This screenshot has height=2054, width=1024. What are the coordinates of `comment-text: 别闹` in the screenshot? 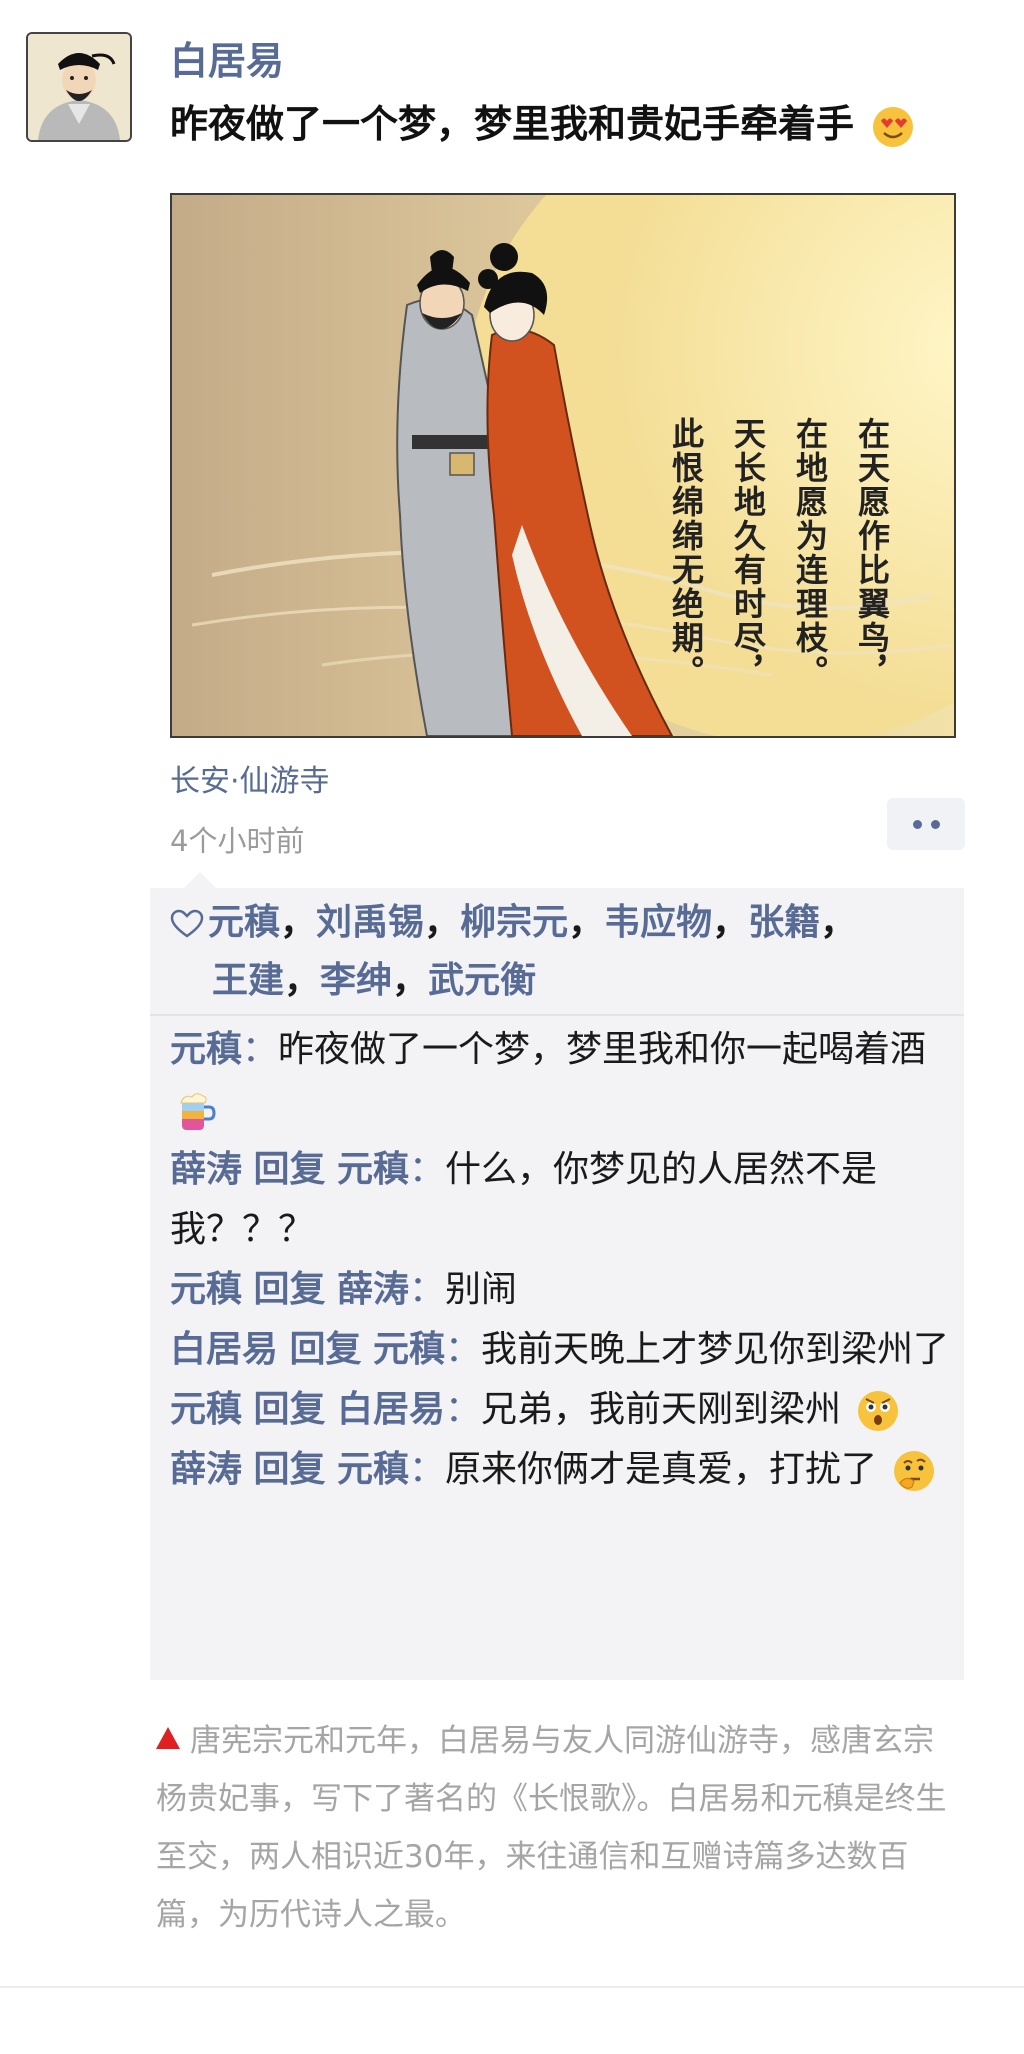 It's located at (480, 1289).